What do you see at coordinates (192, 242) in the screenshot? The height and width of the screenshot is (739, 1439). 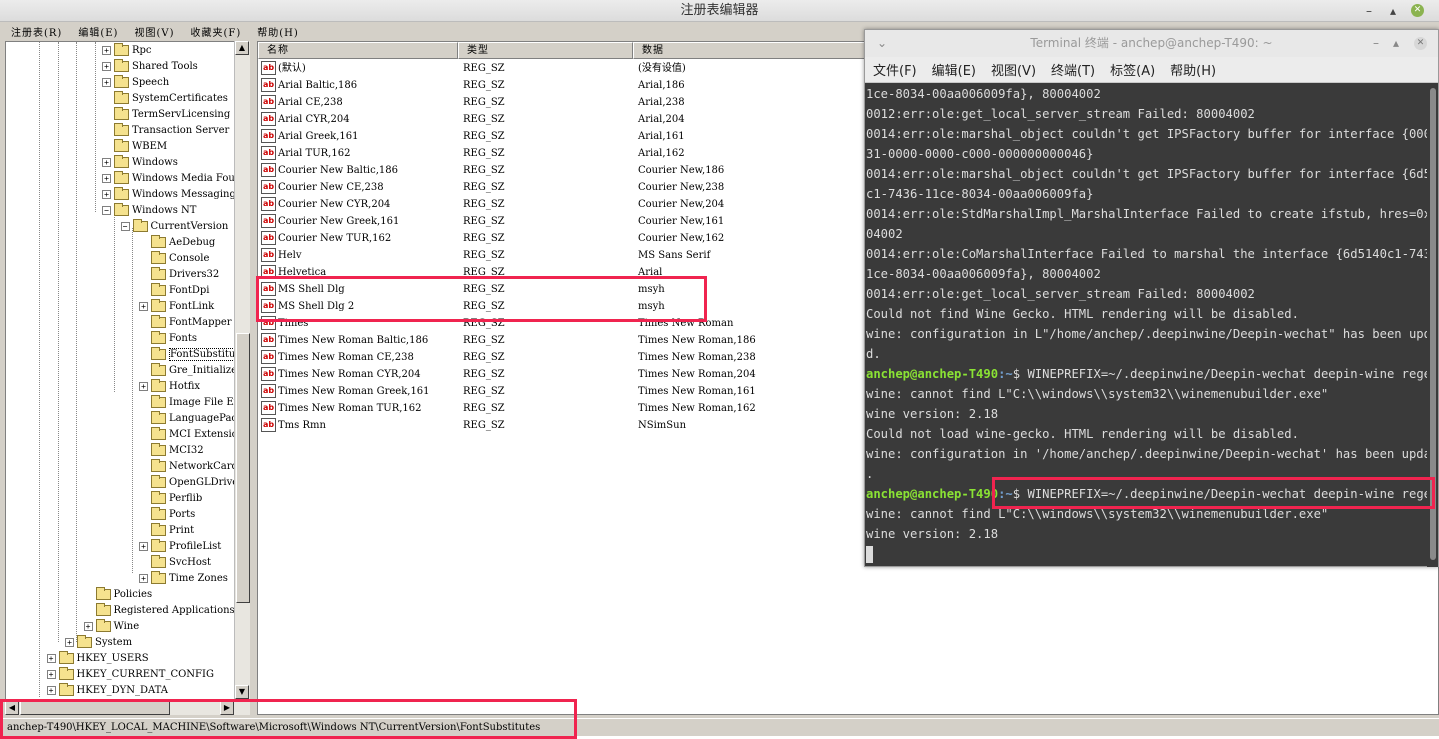 I see `tree-node-label: AeDebug` at bounding box center [192, 242].